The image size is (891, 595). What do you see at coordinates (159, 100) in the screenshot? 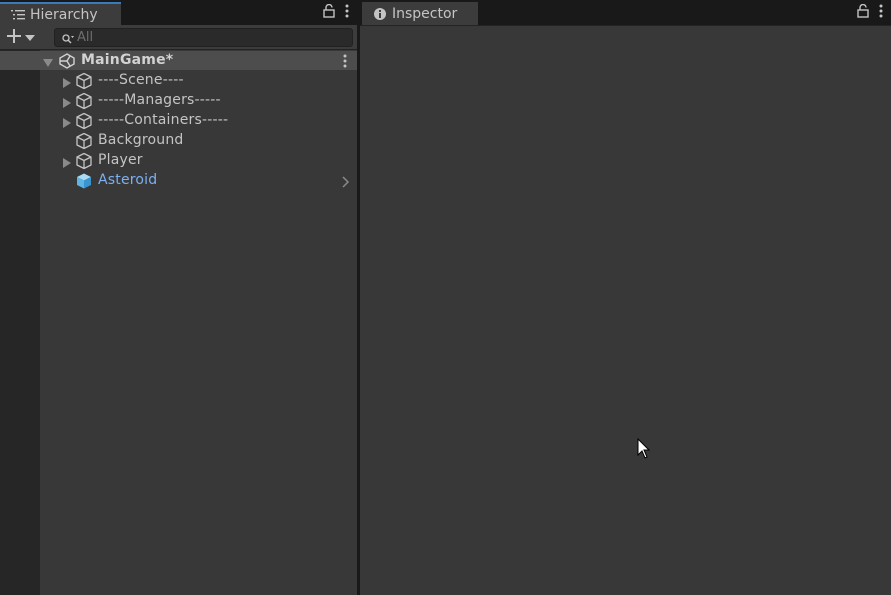
I see `item-label: -----Managers-----` at bounding box center [159, 100].